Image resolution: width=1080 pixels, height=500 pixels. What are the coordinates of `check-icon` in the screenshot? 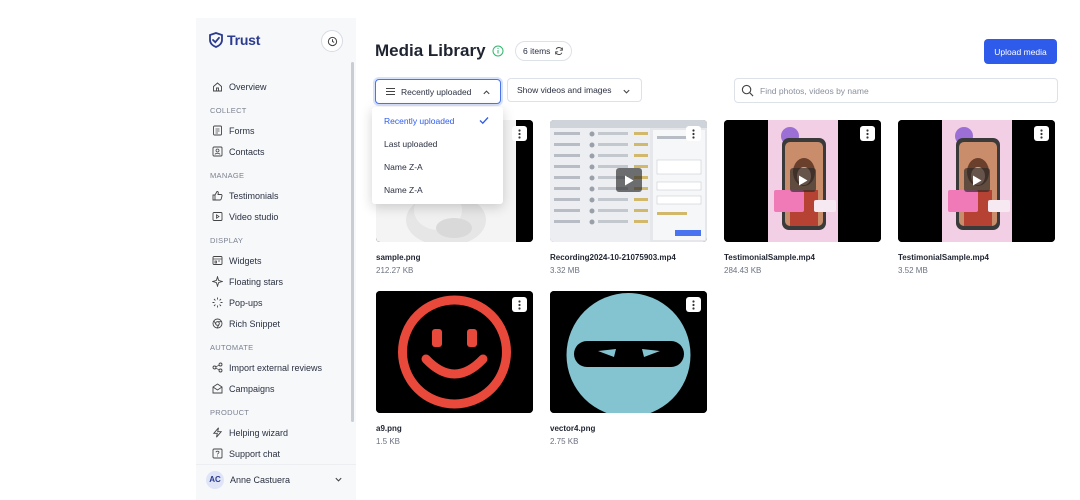 It's located at (484, 121).